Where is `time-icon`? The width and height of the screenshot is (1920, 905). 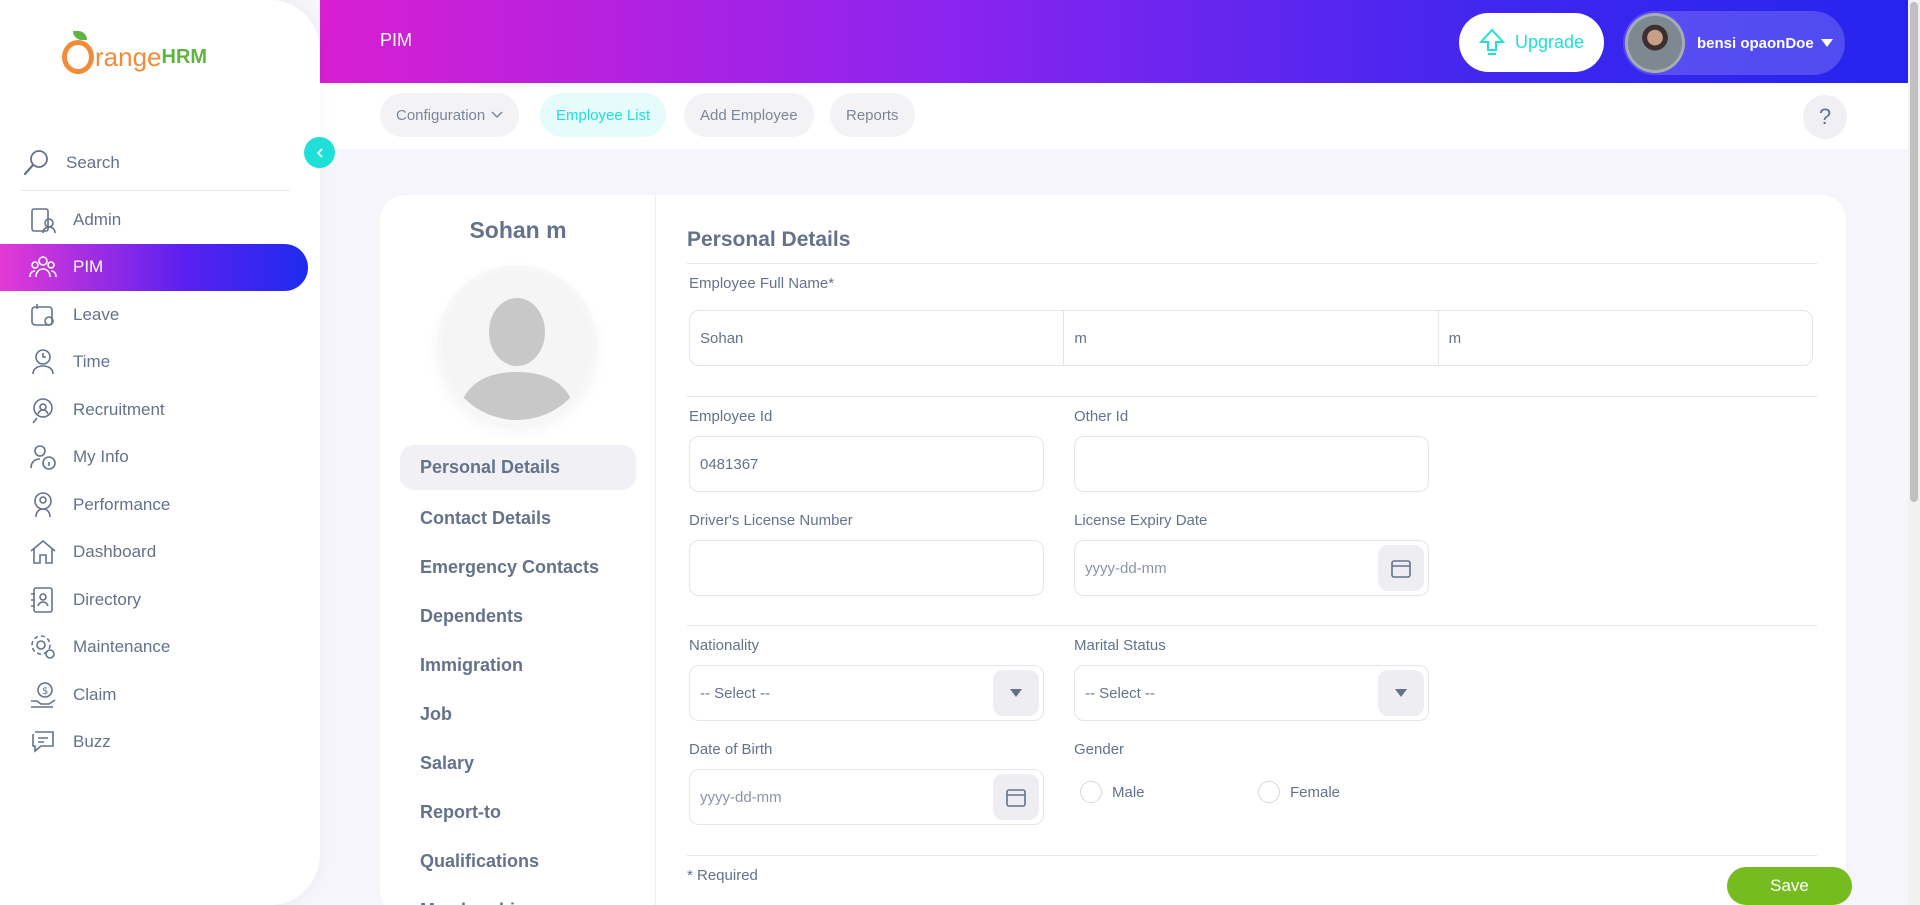
time-icon is located at coordinates (43, 362).